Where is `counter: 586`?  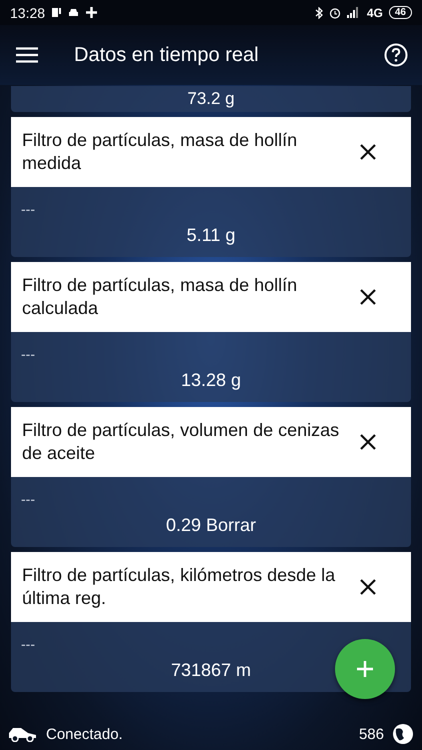
counter: 586 is located at coordinates (371, 734).